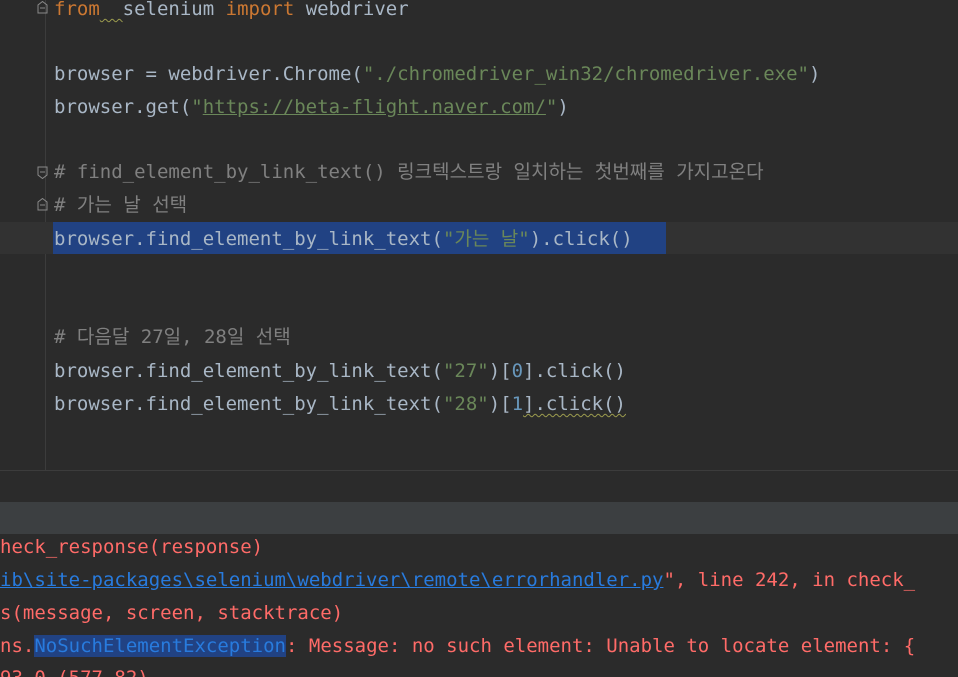  Describe the element at coordinates (17, 646) in the screenshot. I see `console-text: ns.` at that location.